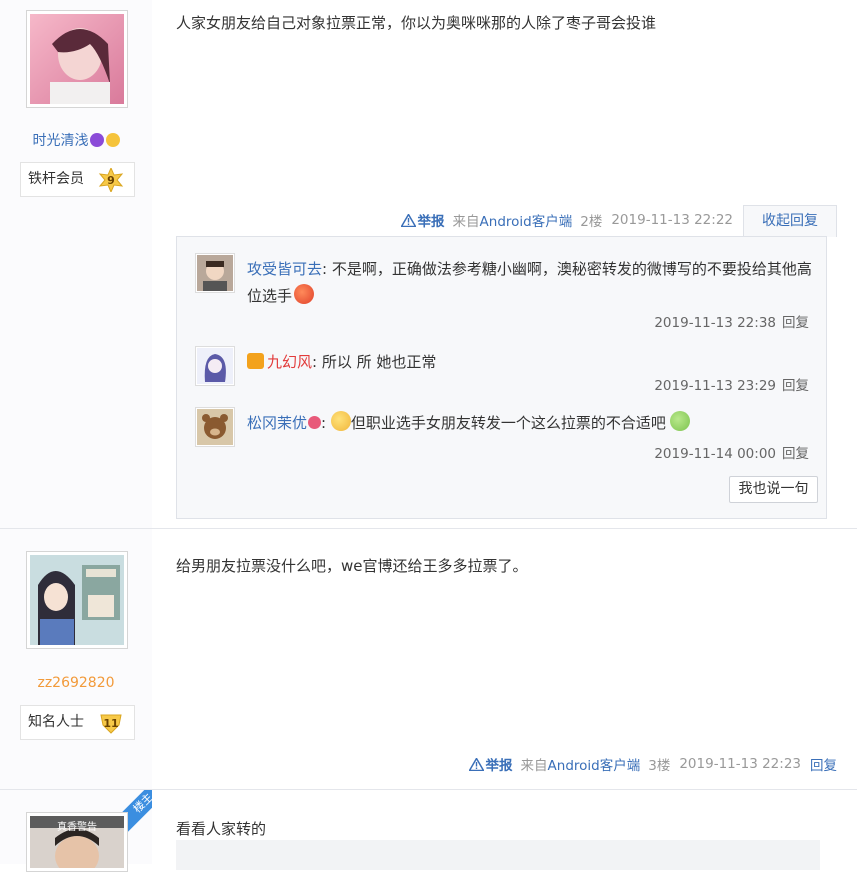  I want to click on floor-number: 3楼, so click(659, 766).